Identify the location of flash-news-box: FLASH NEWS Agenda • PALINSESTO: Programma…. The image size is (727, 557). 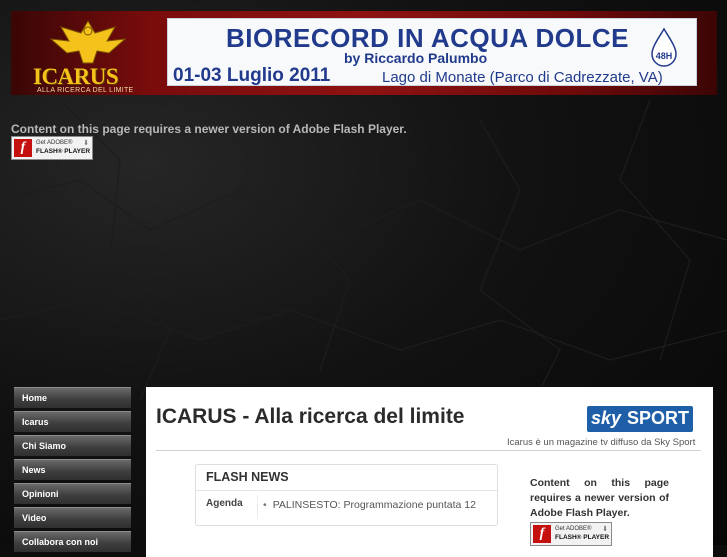
(346, 495).